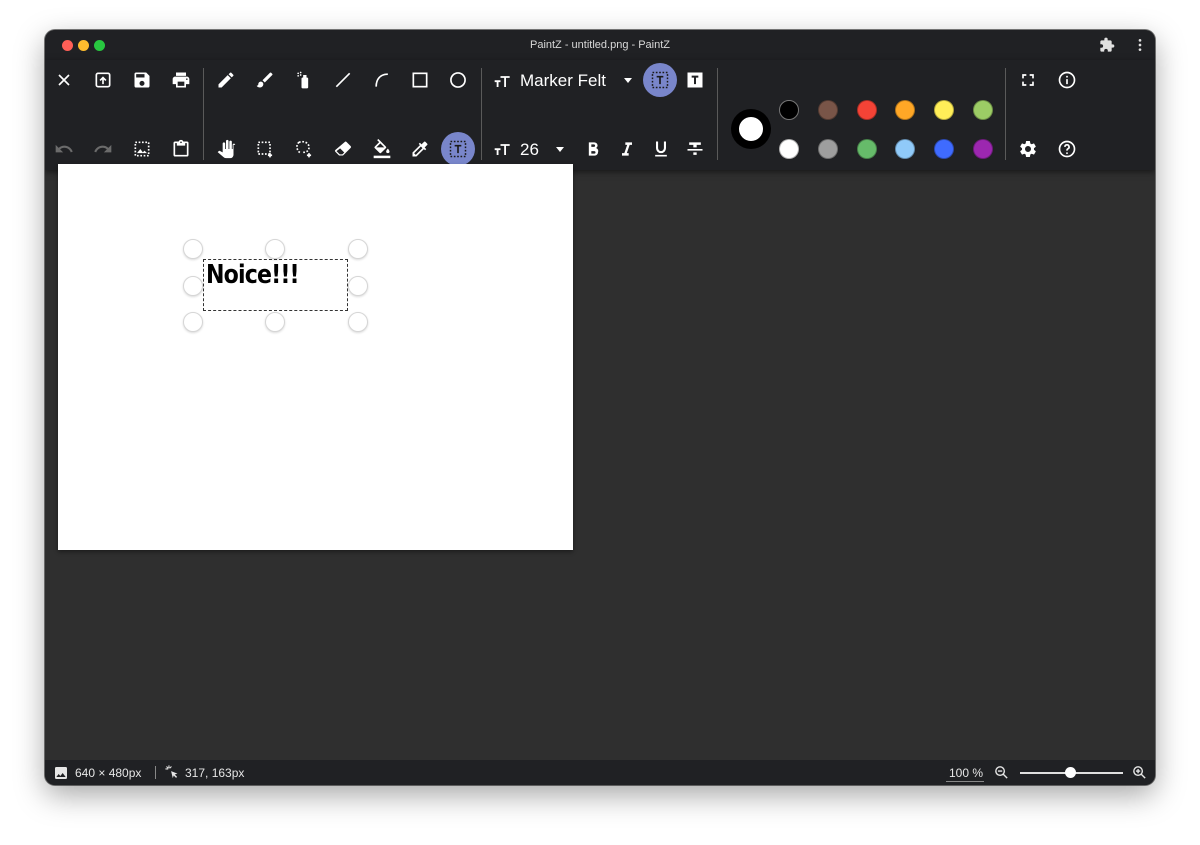  I want to click on lasso-select-icon, so click(304, 149).